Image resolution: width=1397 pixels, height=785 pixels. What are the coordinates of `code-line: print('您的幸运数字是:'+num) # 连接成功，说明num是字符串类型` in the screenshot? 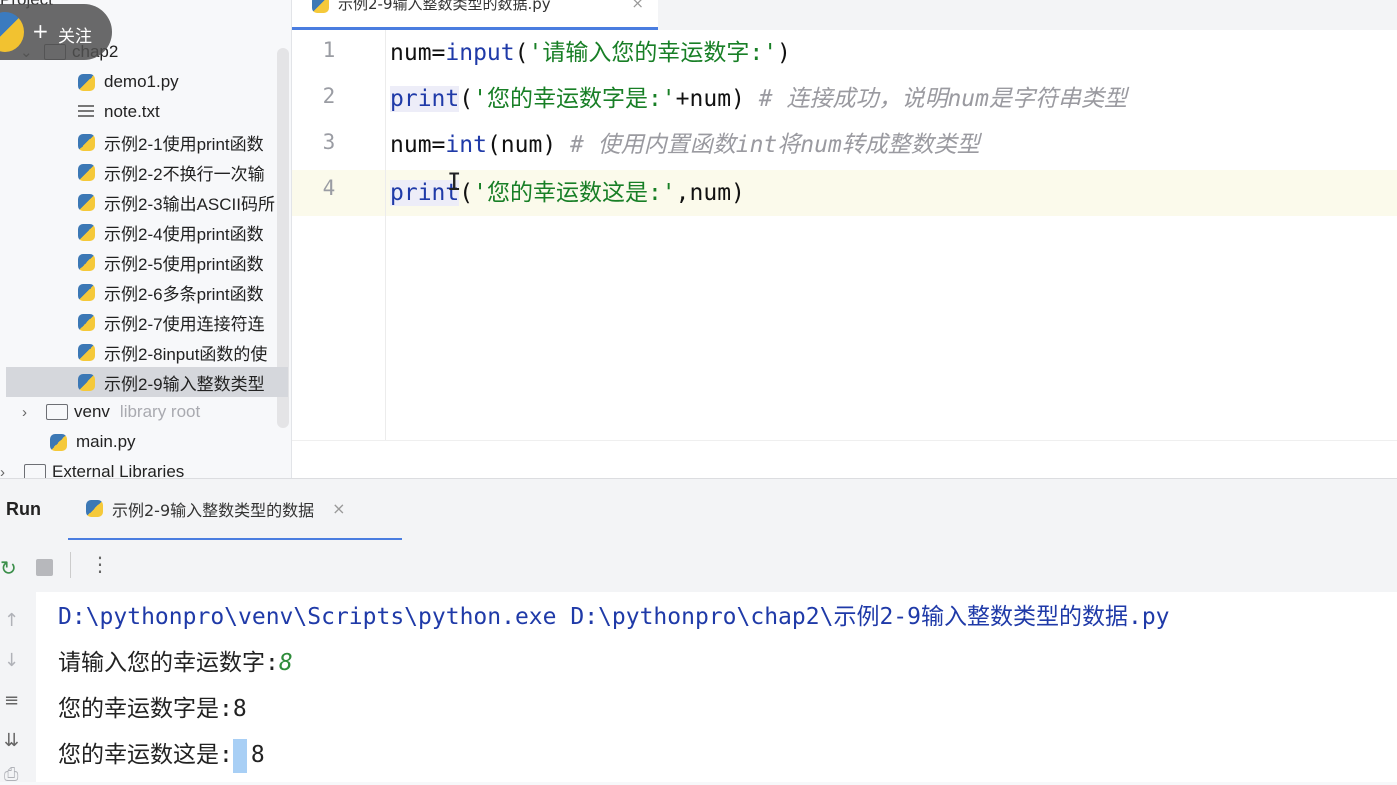 It's located at (758, 99).